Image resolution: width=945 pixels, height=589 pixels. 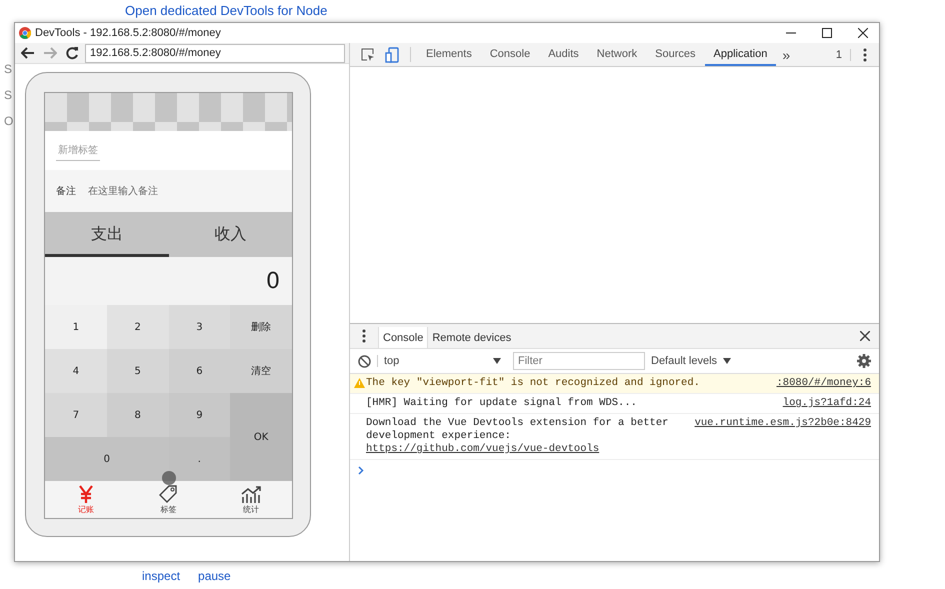 What do you see at coordinates (199, 371) in the screenshot?
I see `keypad-key: 6` at bounding box center [199, 371].